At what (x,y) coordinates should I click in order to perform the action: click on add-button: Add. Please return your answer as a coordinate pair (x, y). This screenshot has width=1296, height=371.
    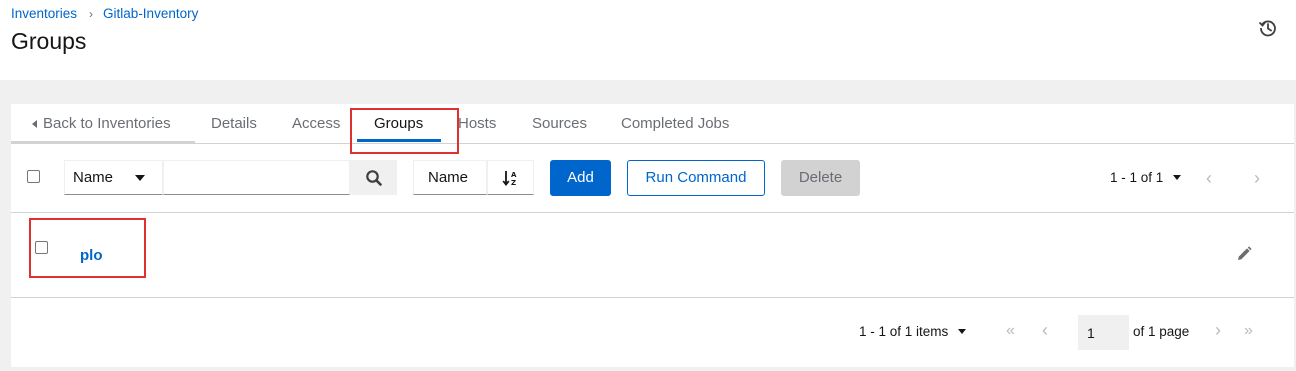
    Looking at the image, I should click on (580, 178).